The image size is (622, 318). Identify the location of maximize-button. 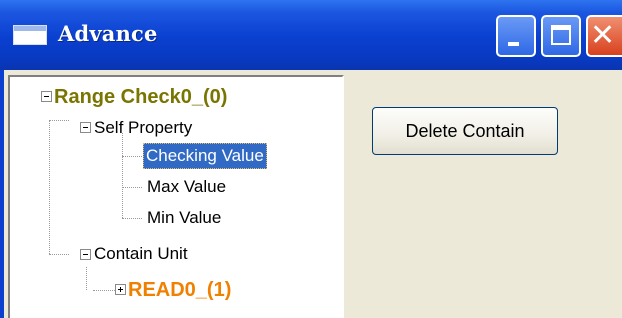
(561, 36).